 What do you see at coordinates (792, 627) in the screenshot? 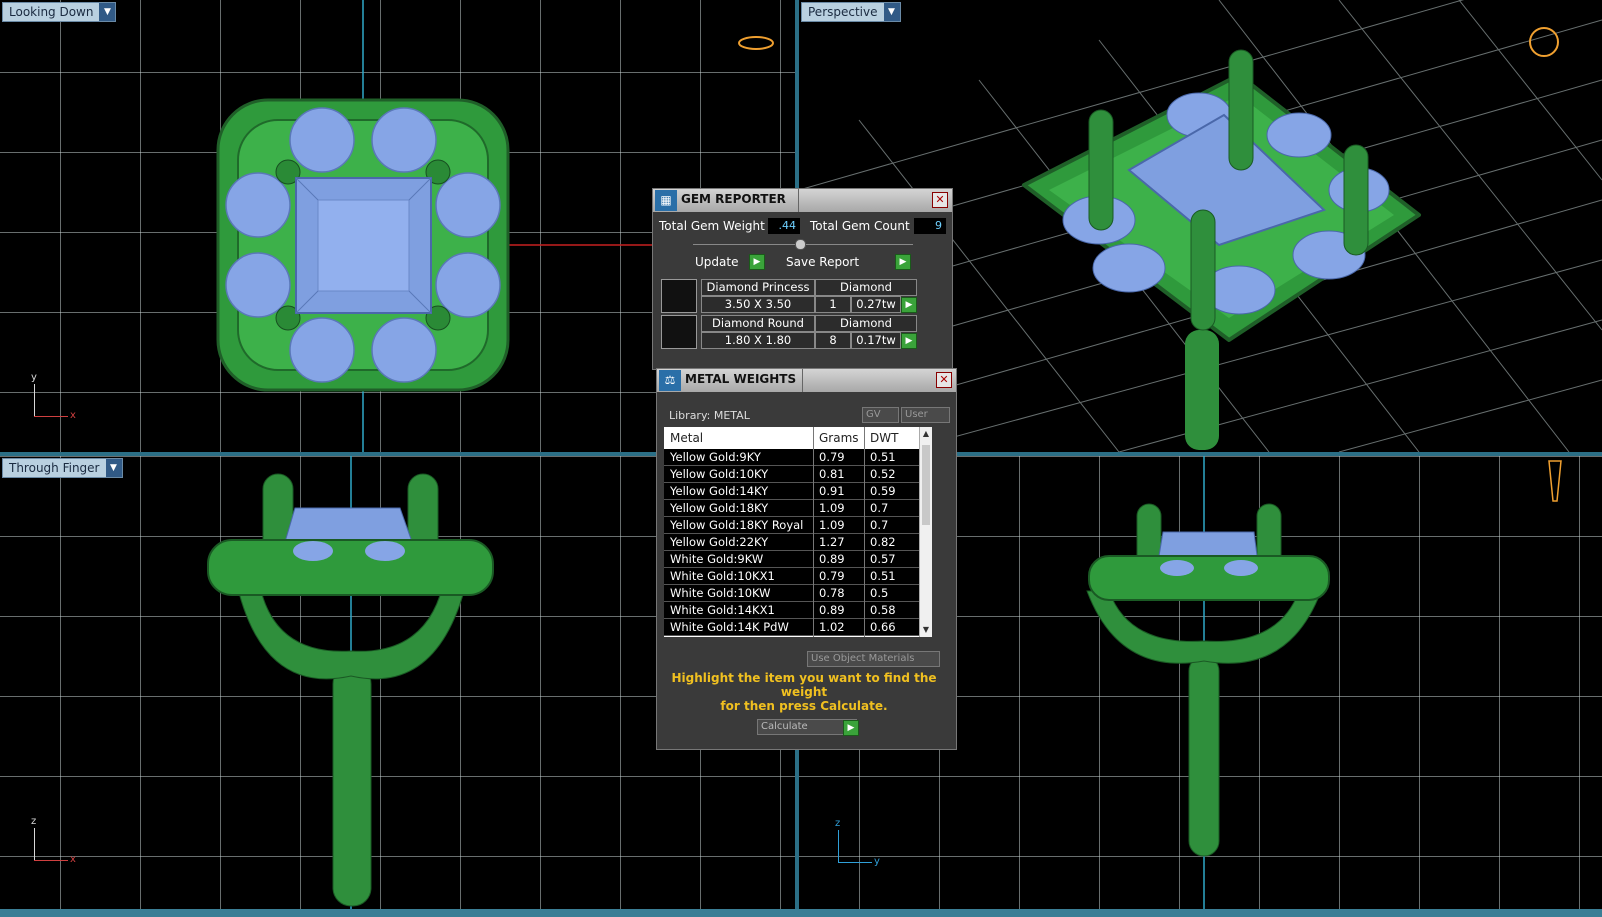
I see `table-row: White Gold:14K PdW 1.02 0.66` at bounding box center [792, 627].